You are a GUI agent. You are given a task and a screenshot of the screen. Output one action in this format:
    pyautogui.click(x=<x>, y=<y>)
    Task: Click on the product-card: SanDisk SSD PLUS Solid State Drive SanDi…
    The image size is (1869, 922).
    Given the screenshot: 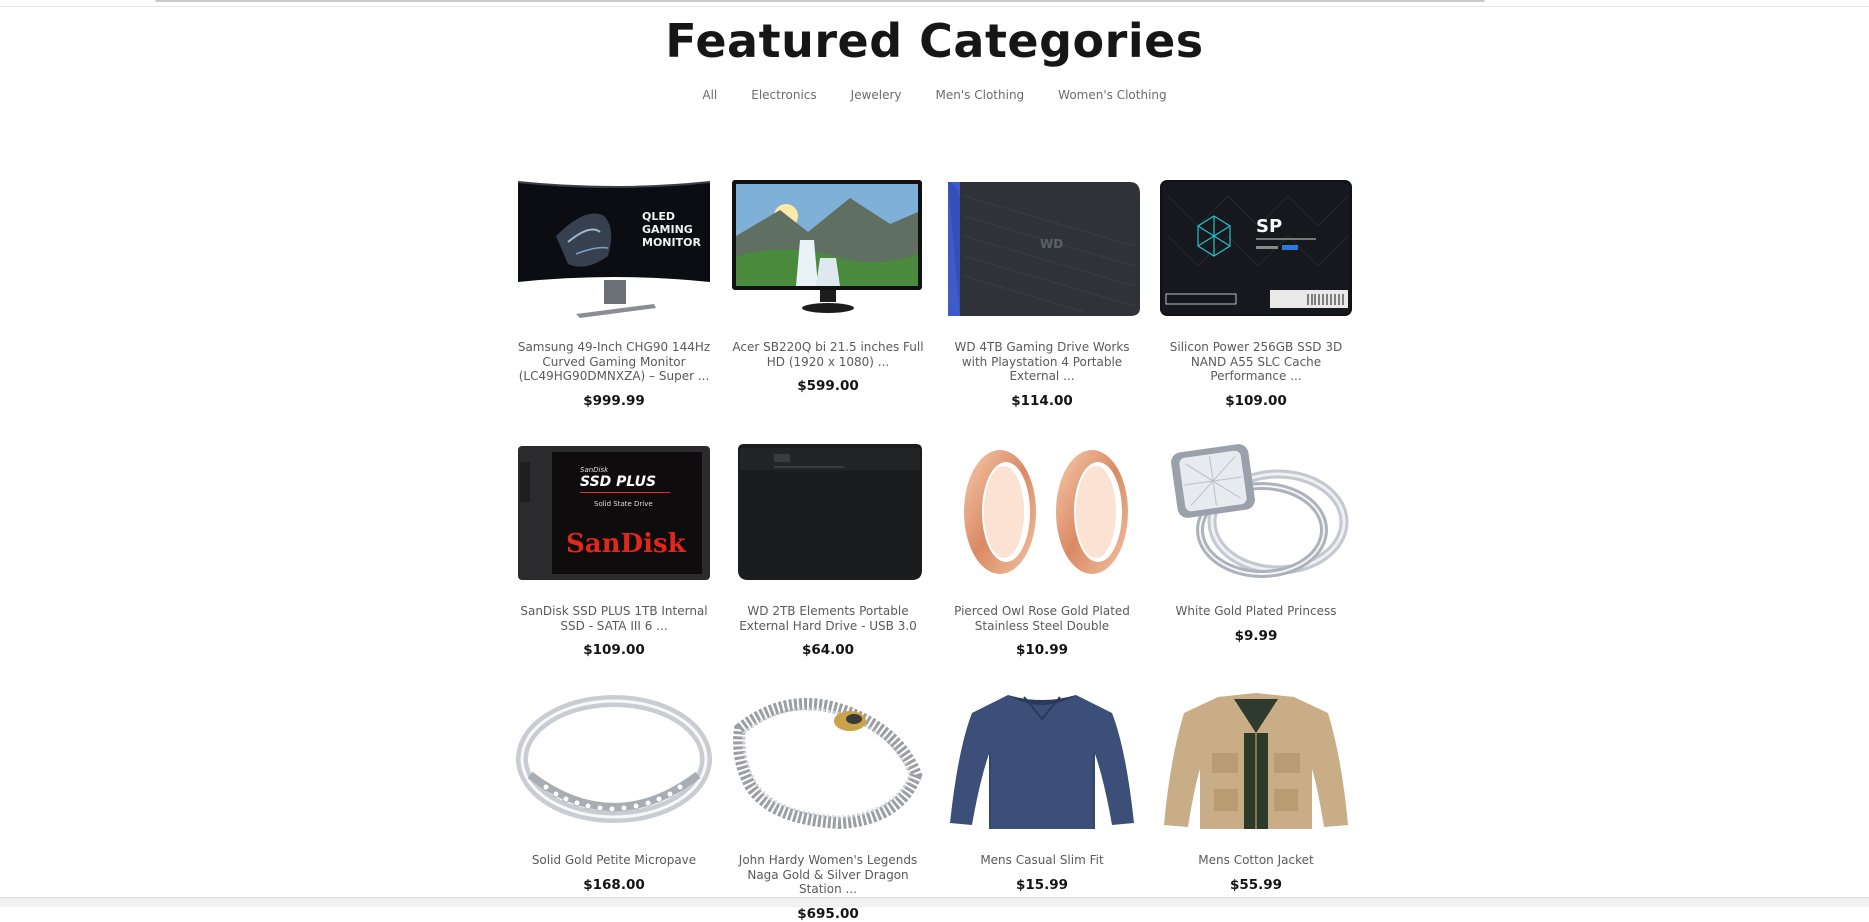 What is the action you would take?
    pyautogui.click(x=614, y=564)
    